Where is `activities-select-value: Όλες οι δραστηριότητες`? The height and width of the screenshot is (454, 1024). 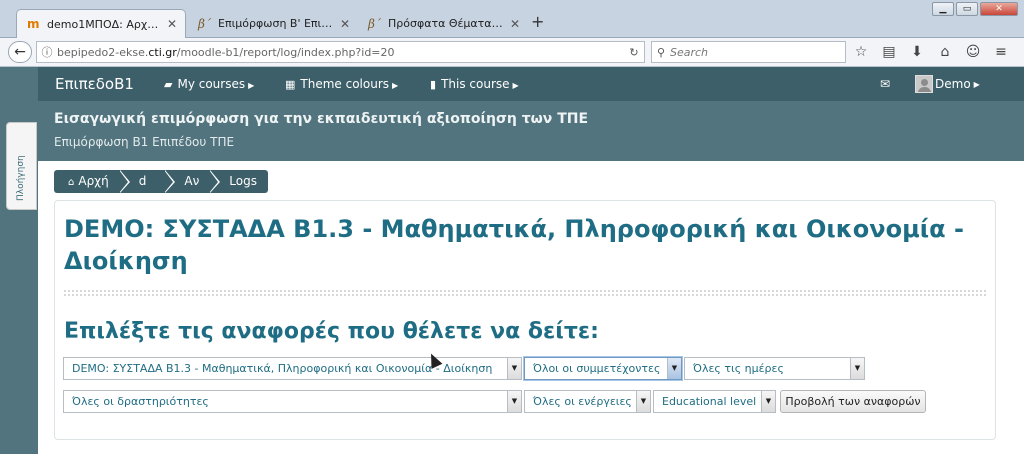
activities-select-value: Όλες οι δραστηριότητες is located at coordinates (140, 401).